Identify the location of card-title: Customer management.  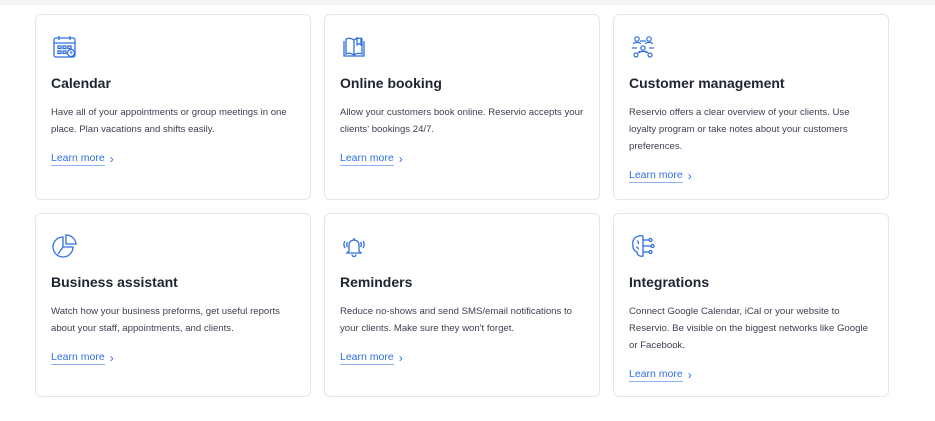
(707, 83).